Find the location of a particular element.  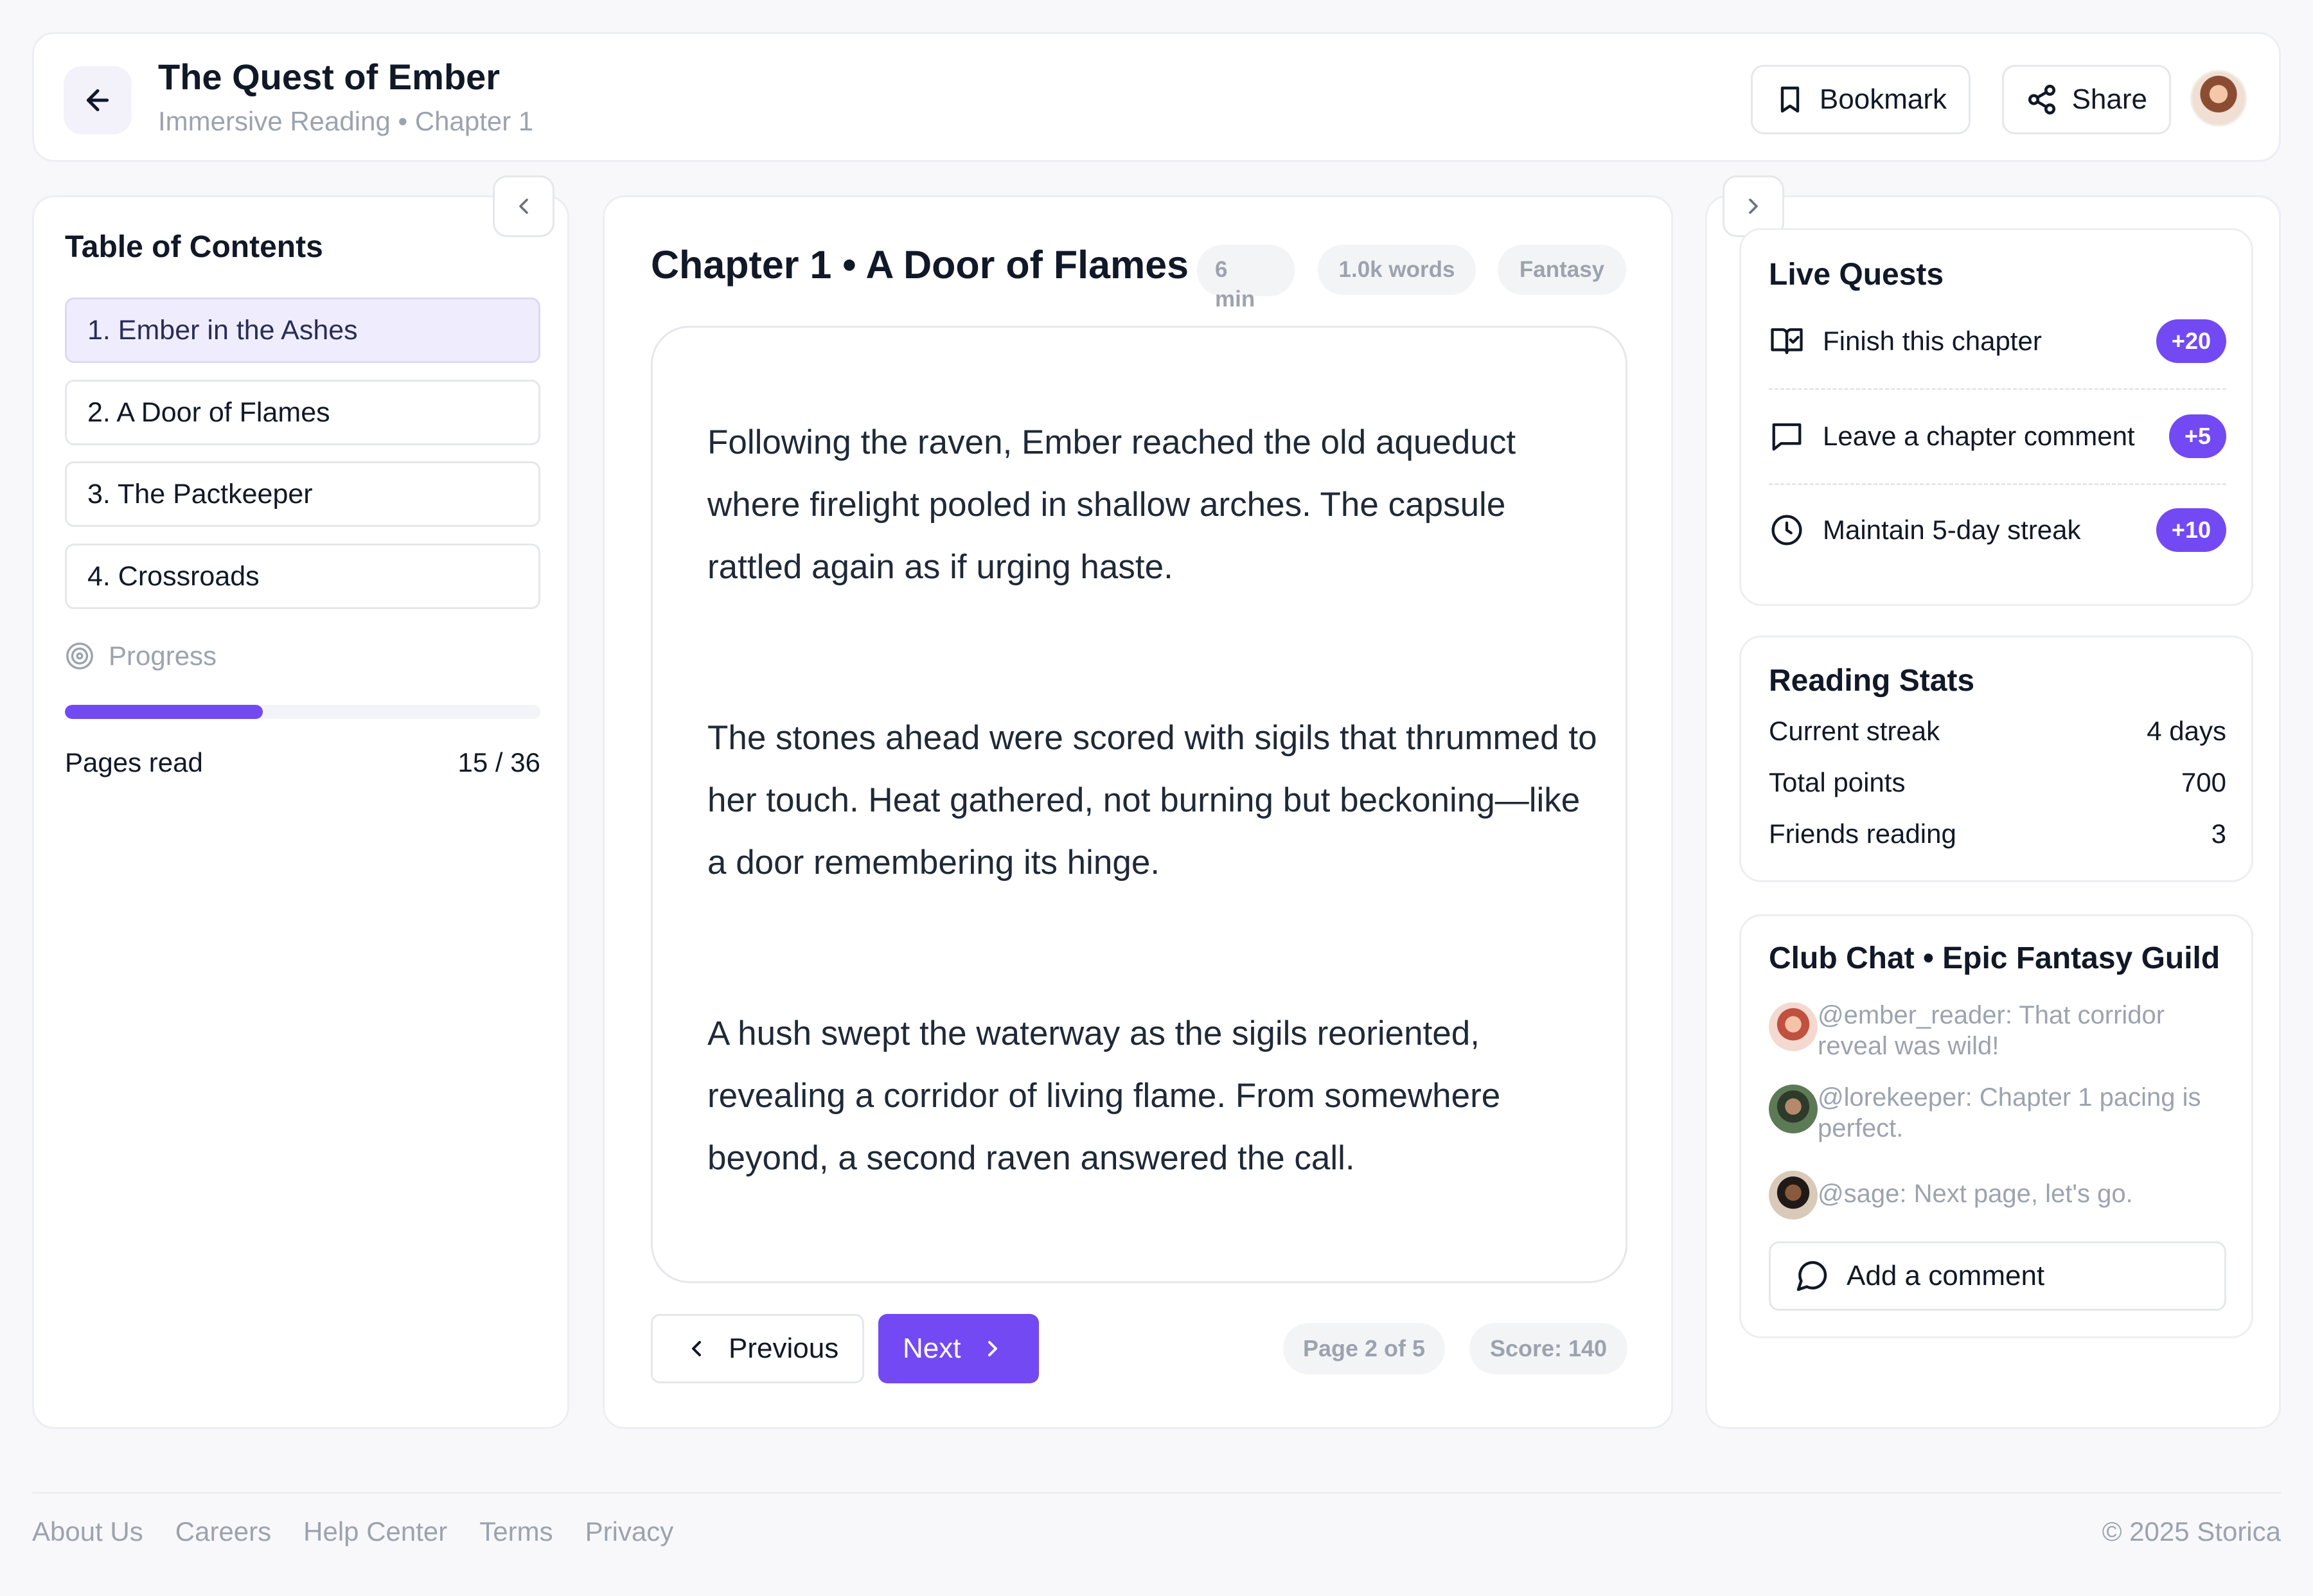

previous-button: Previous is located at coordinates (757, 1348).